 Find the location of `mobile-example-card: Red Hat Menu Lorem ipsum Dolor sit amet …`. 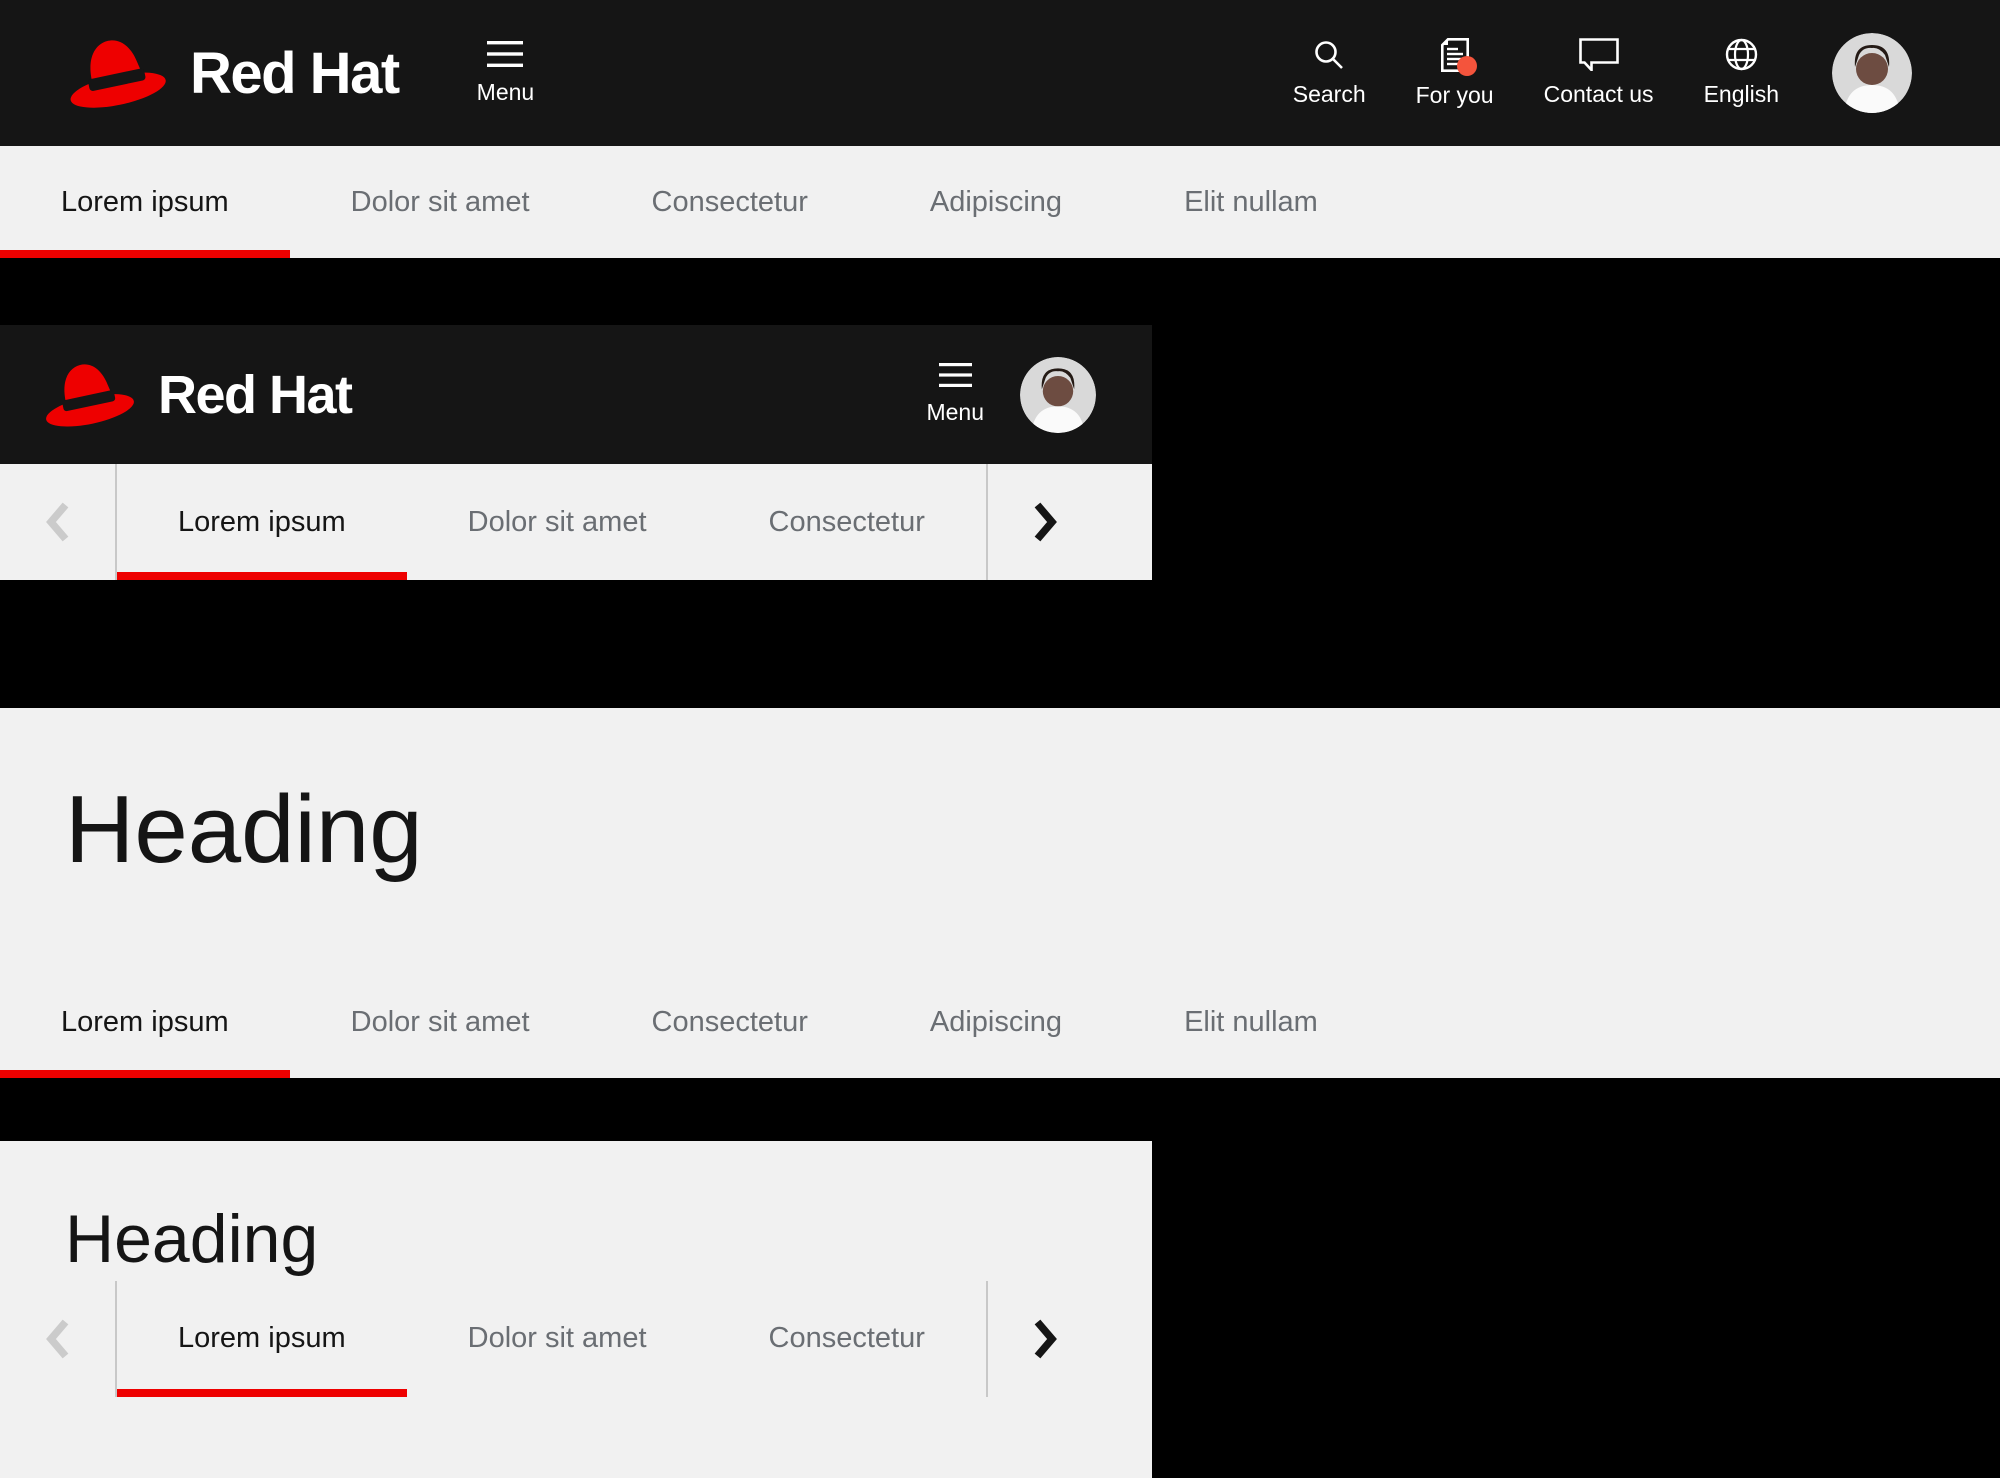

mobile-example-card: Red Hat Menu Lorem ipsum Dolor sit amet … is located at coordinates (576, 452).